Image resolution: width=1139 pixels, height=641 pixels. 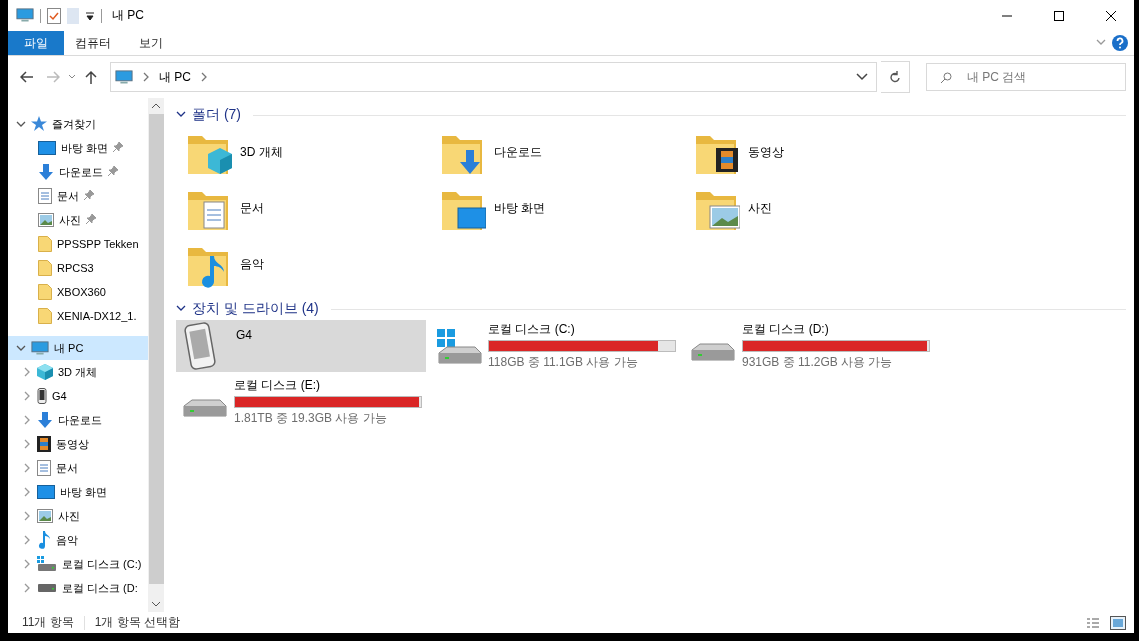 I want to click on desktop-icon, so click(x=46, y=492).